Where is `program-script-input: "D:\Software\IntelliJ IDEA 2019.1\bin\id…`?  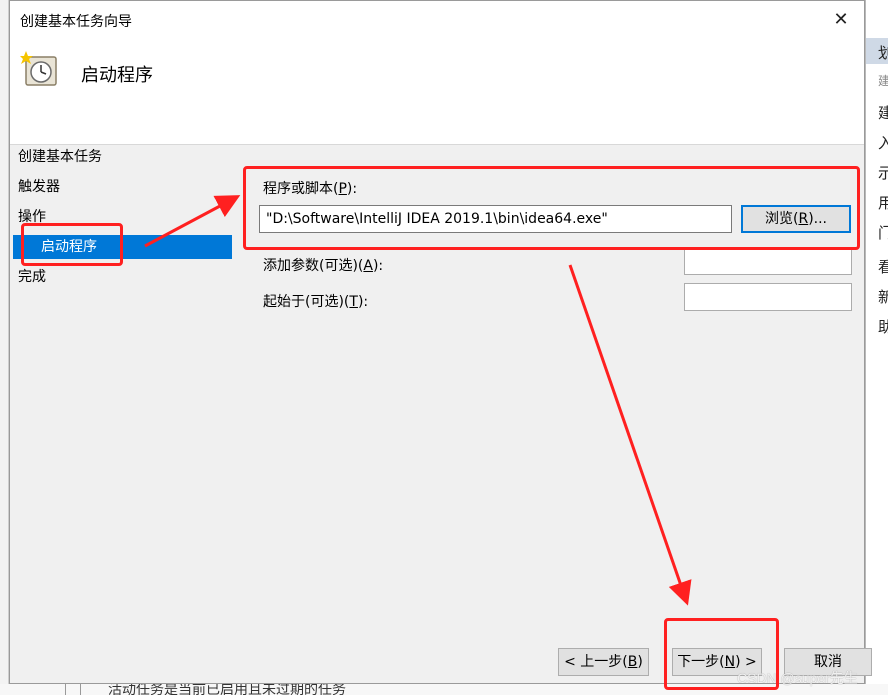
program-script-input: "D:\Software\IntelliJ IDEA 2019.1\bin\id… is located at coordinates (495, 219).